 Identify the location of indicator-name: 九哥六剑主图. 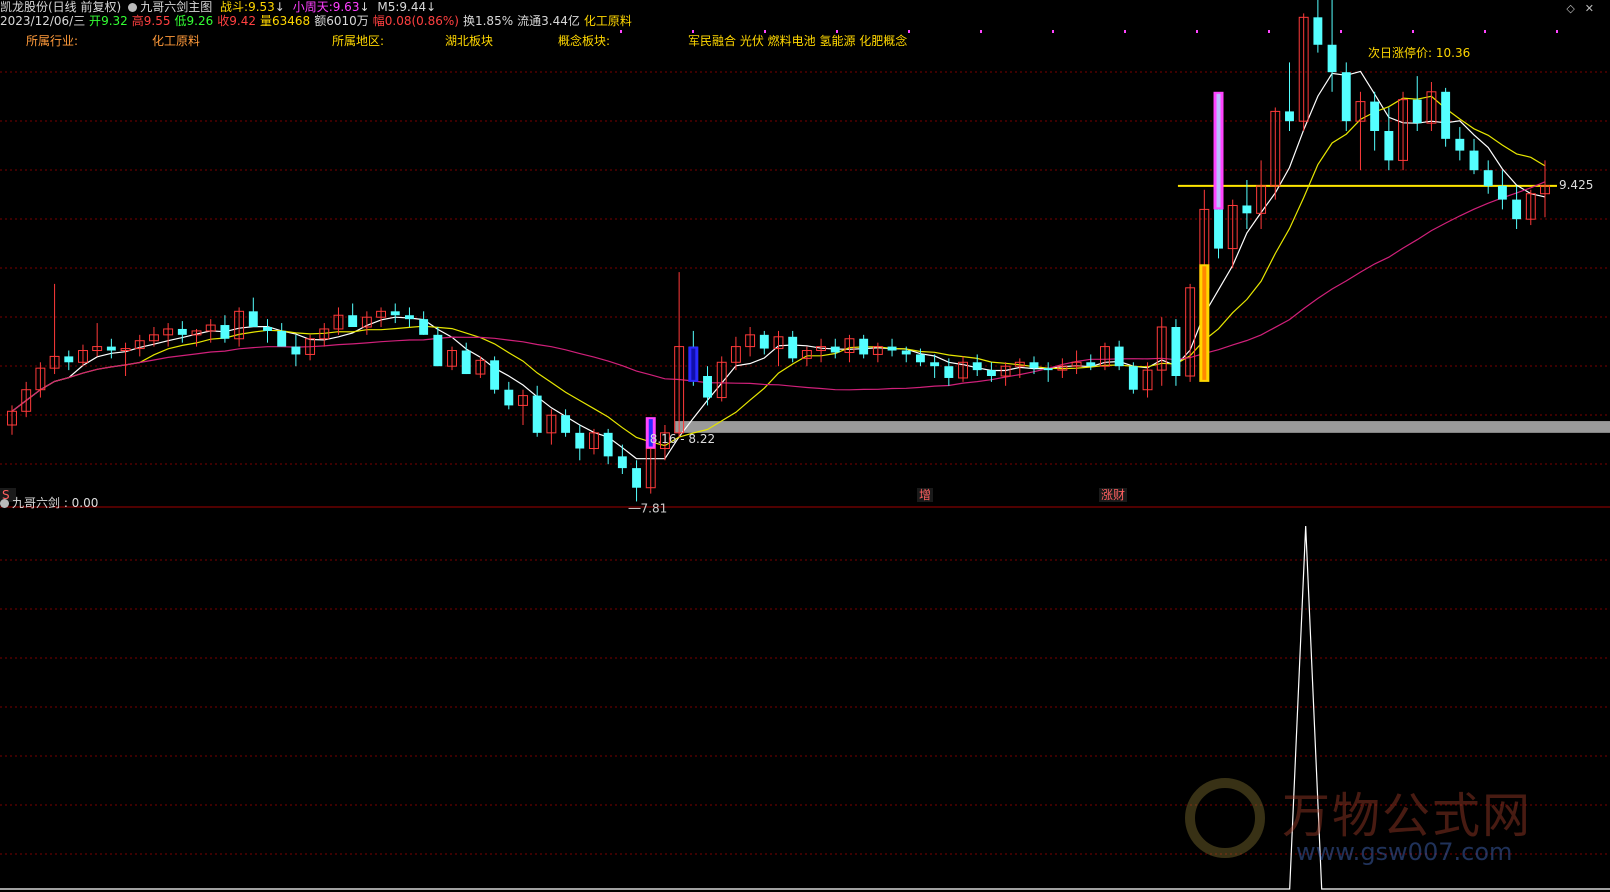
(176, 7).